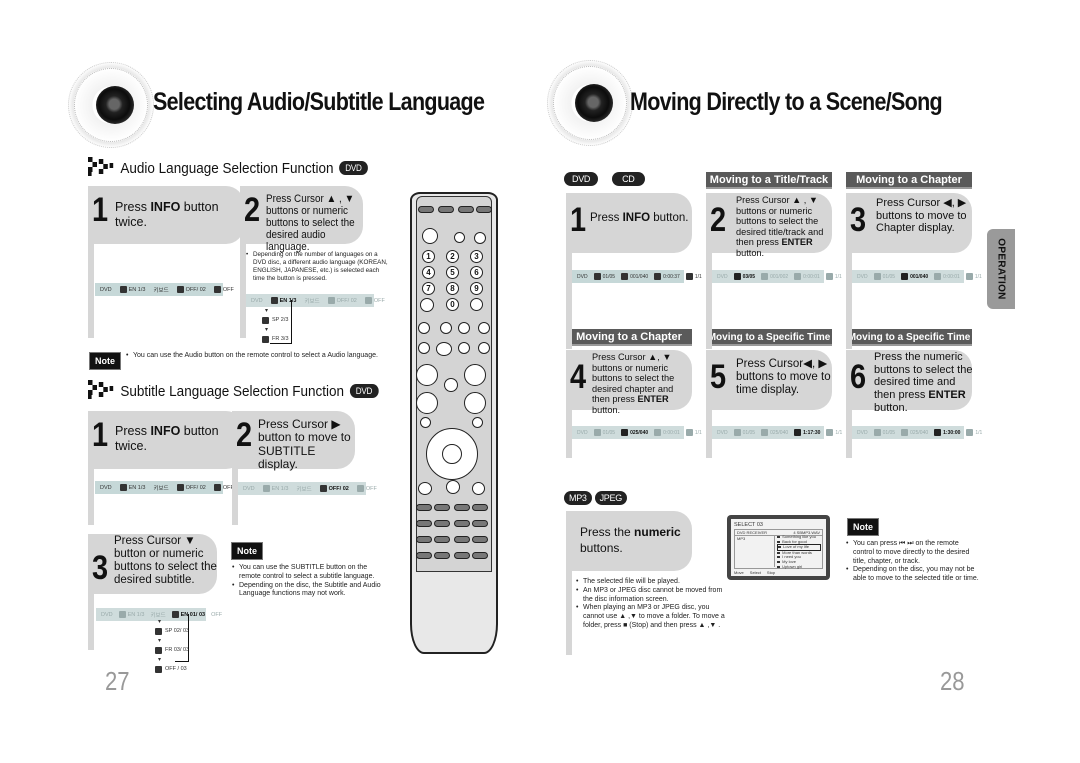  I want to click on remote-power-button, so click(430, 236).